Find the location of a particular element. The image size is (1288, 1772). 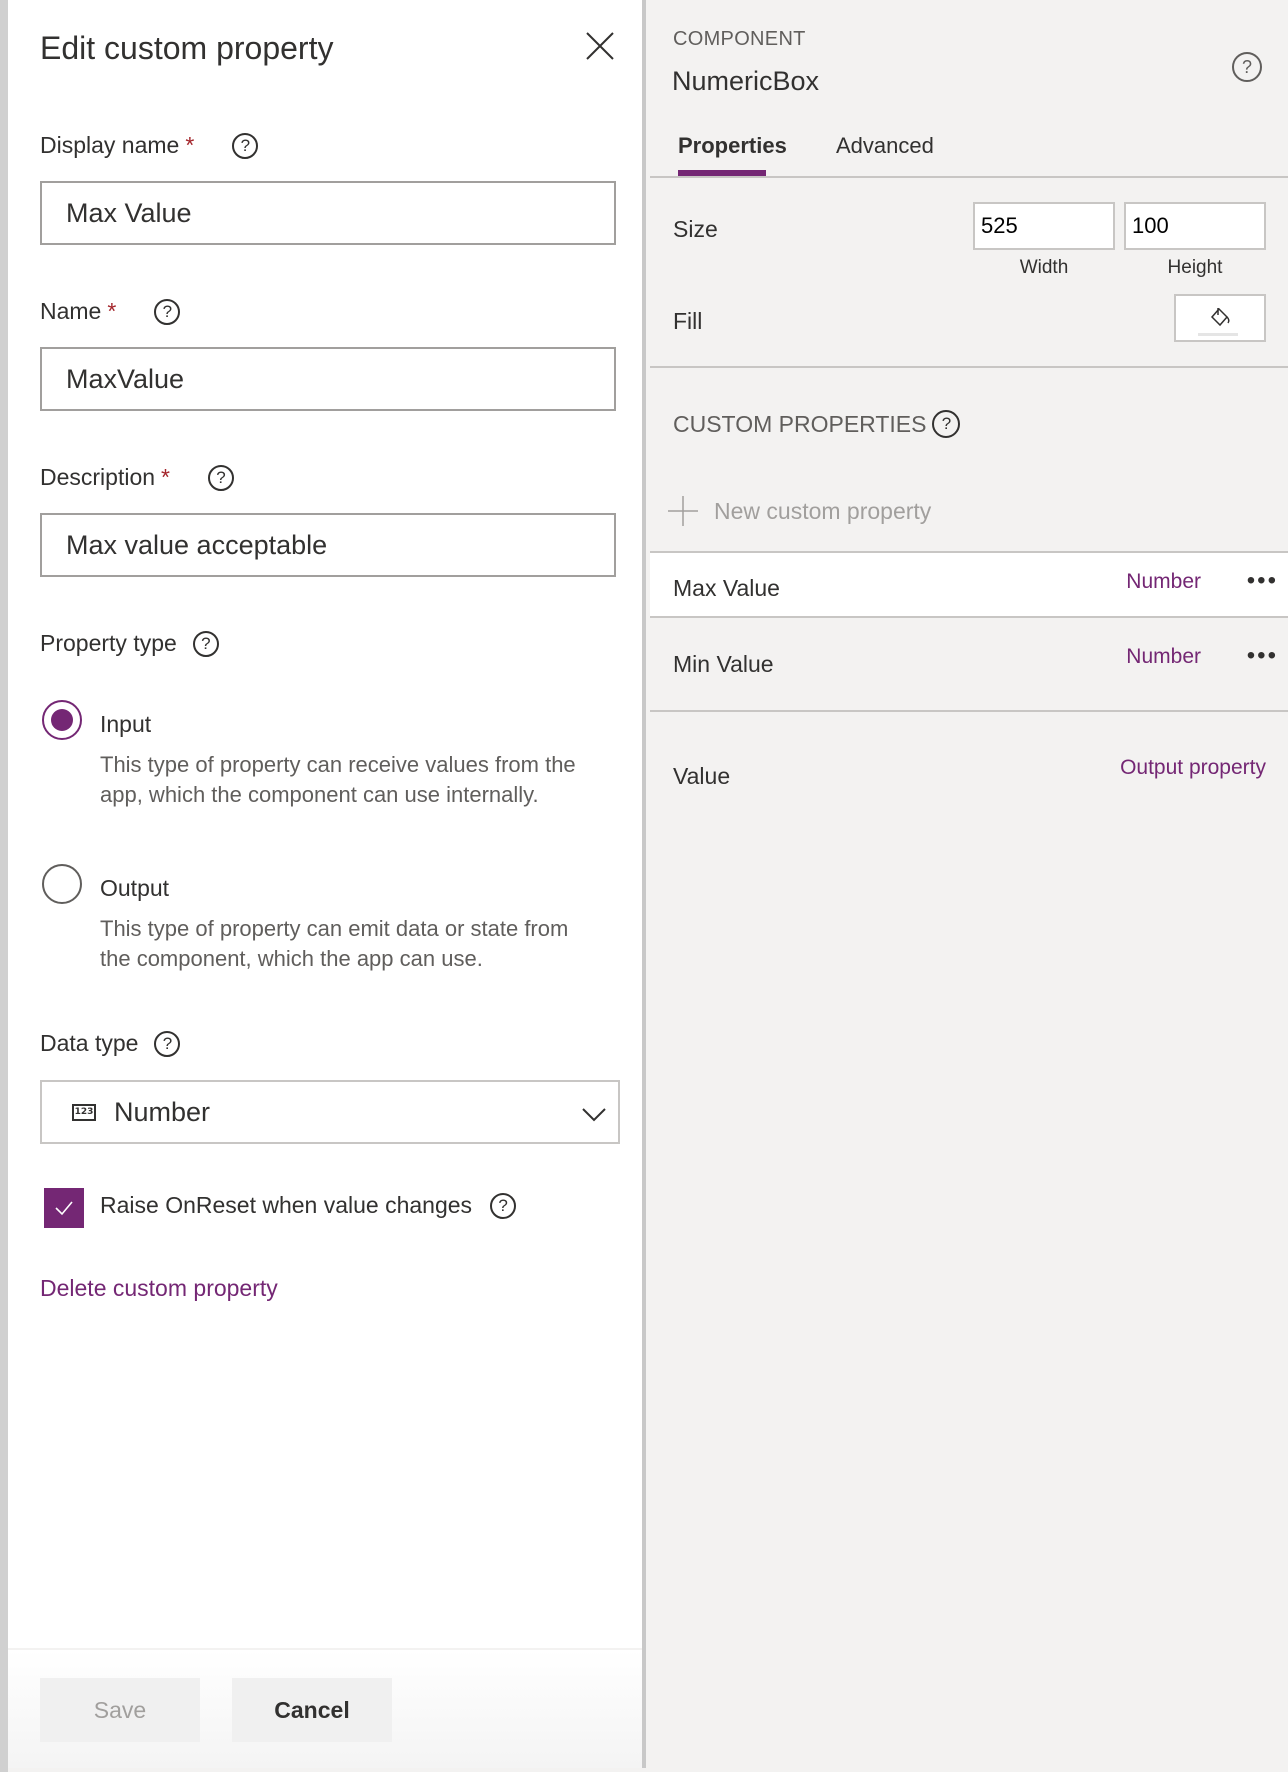

display-name-input: Max Value is located at coordinates (328, 213).